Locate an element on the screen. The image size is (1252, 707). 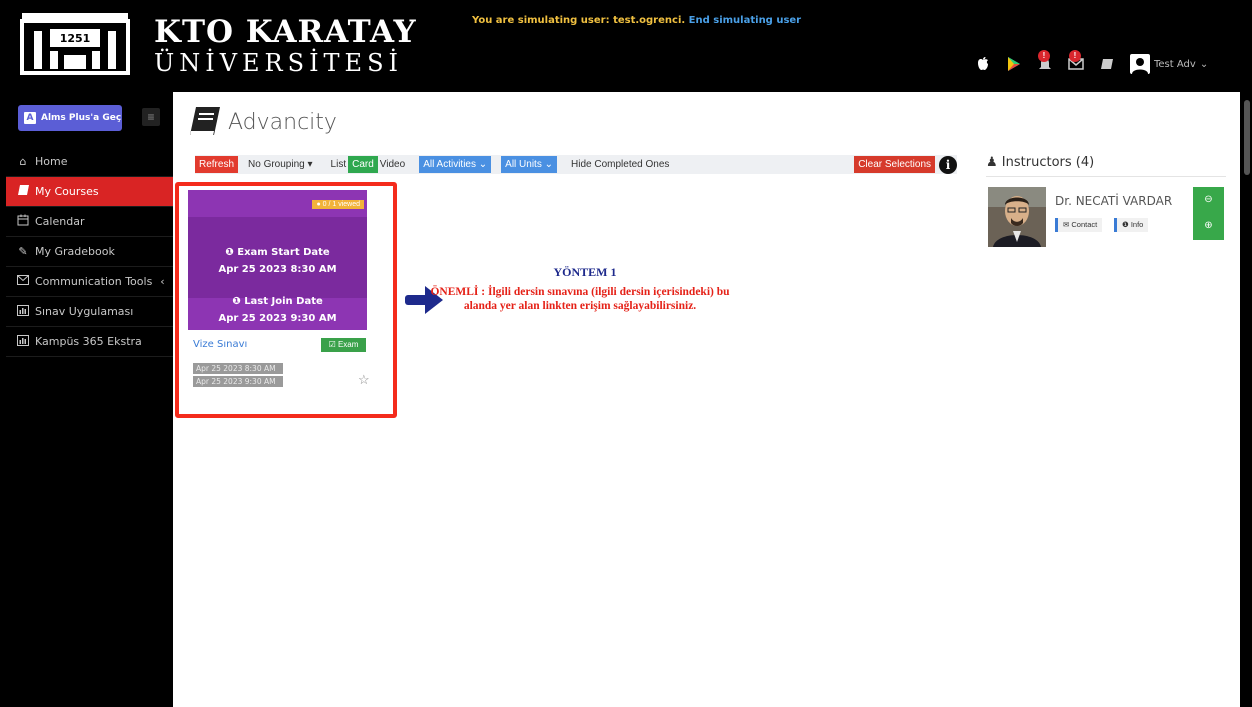
sidebar-item-kampus-365: Kampüs 365 Ekstra is located at coordinates (89, 342).